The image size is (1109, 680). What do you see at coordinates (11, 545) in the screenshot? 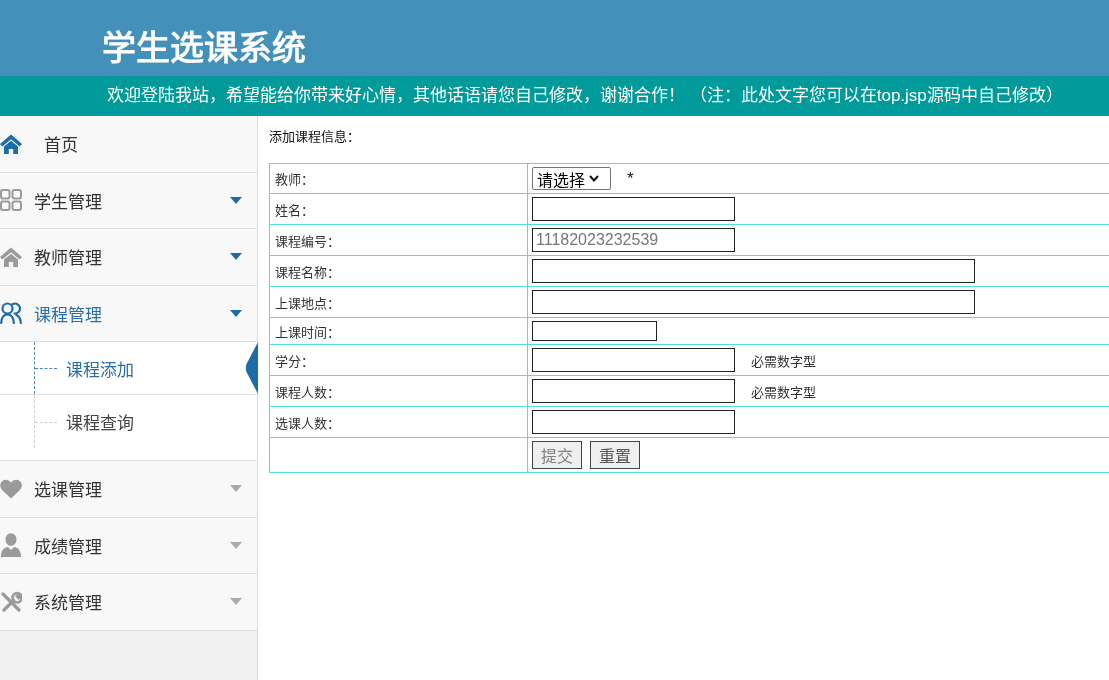
I see `person-icon` at bounding box center [11, 545].